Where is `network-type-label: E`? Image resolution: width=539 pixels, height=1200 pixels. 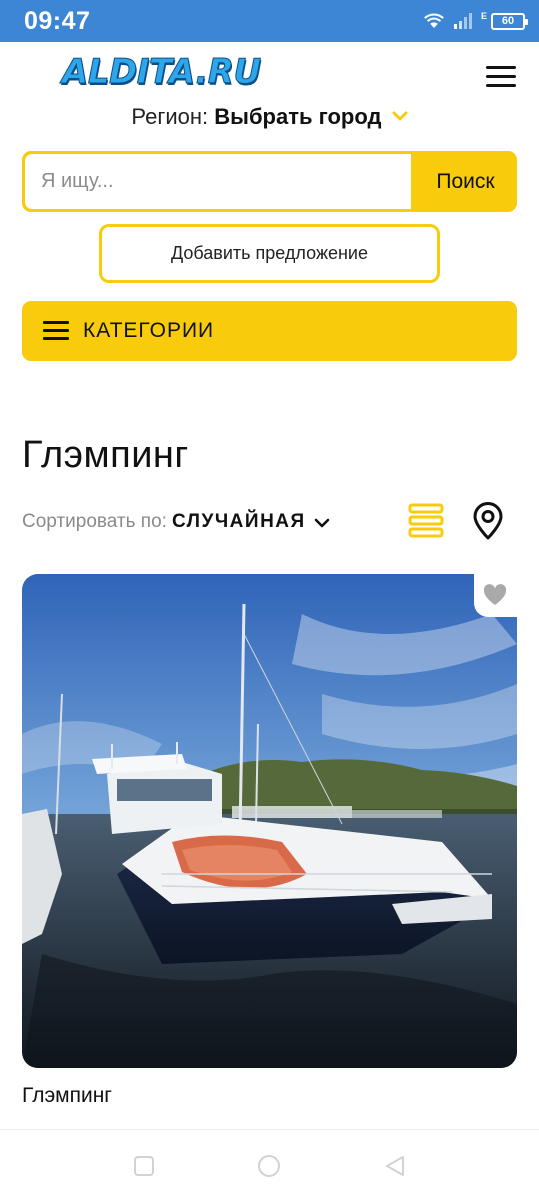 network-type-label: E is located at coordinates (483, 16).